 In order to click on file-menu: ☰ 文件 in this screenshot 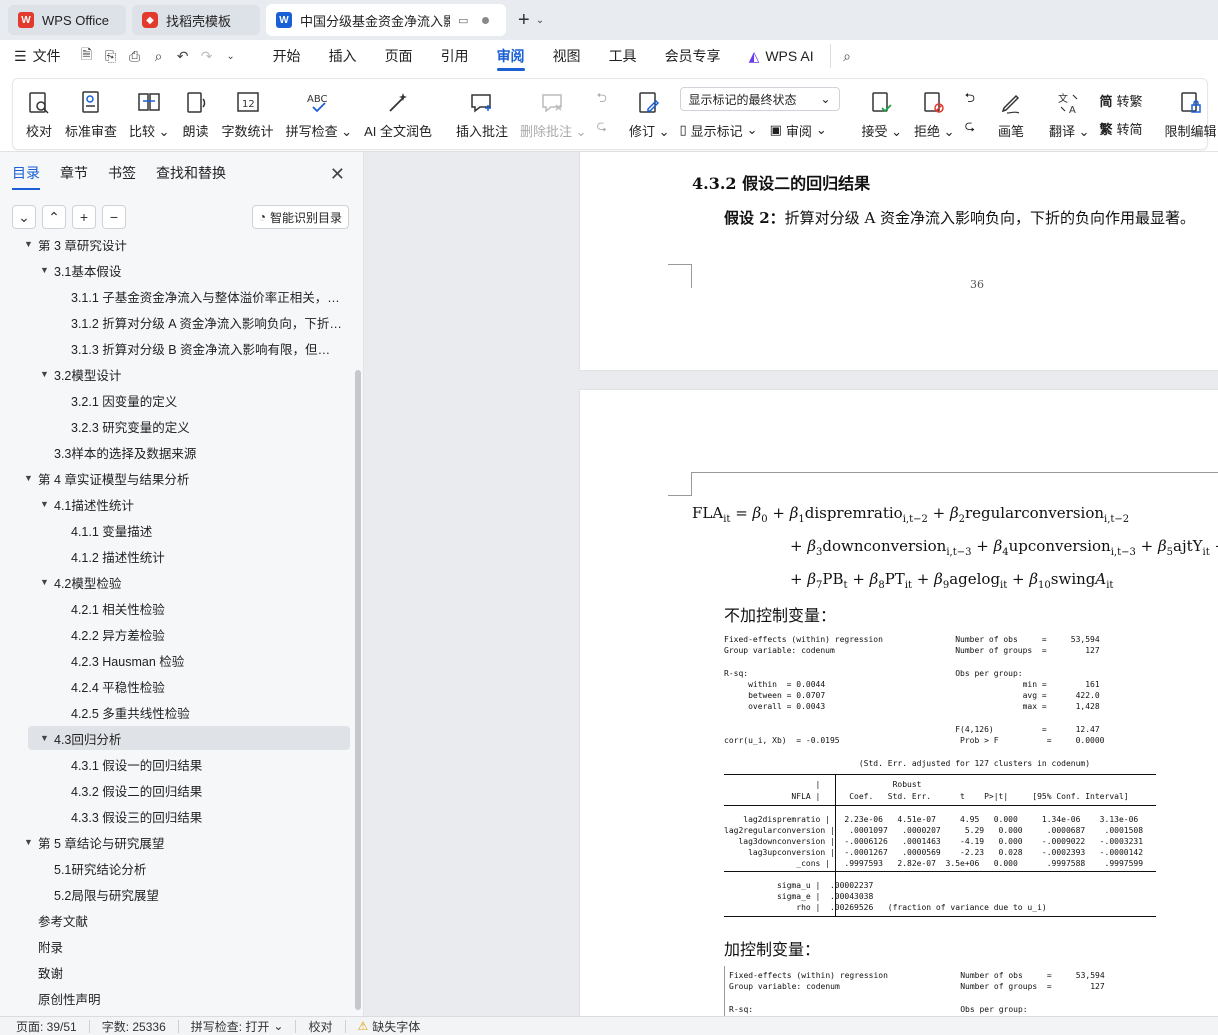, I will do `click(37, 56)`.